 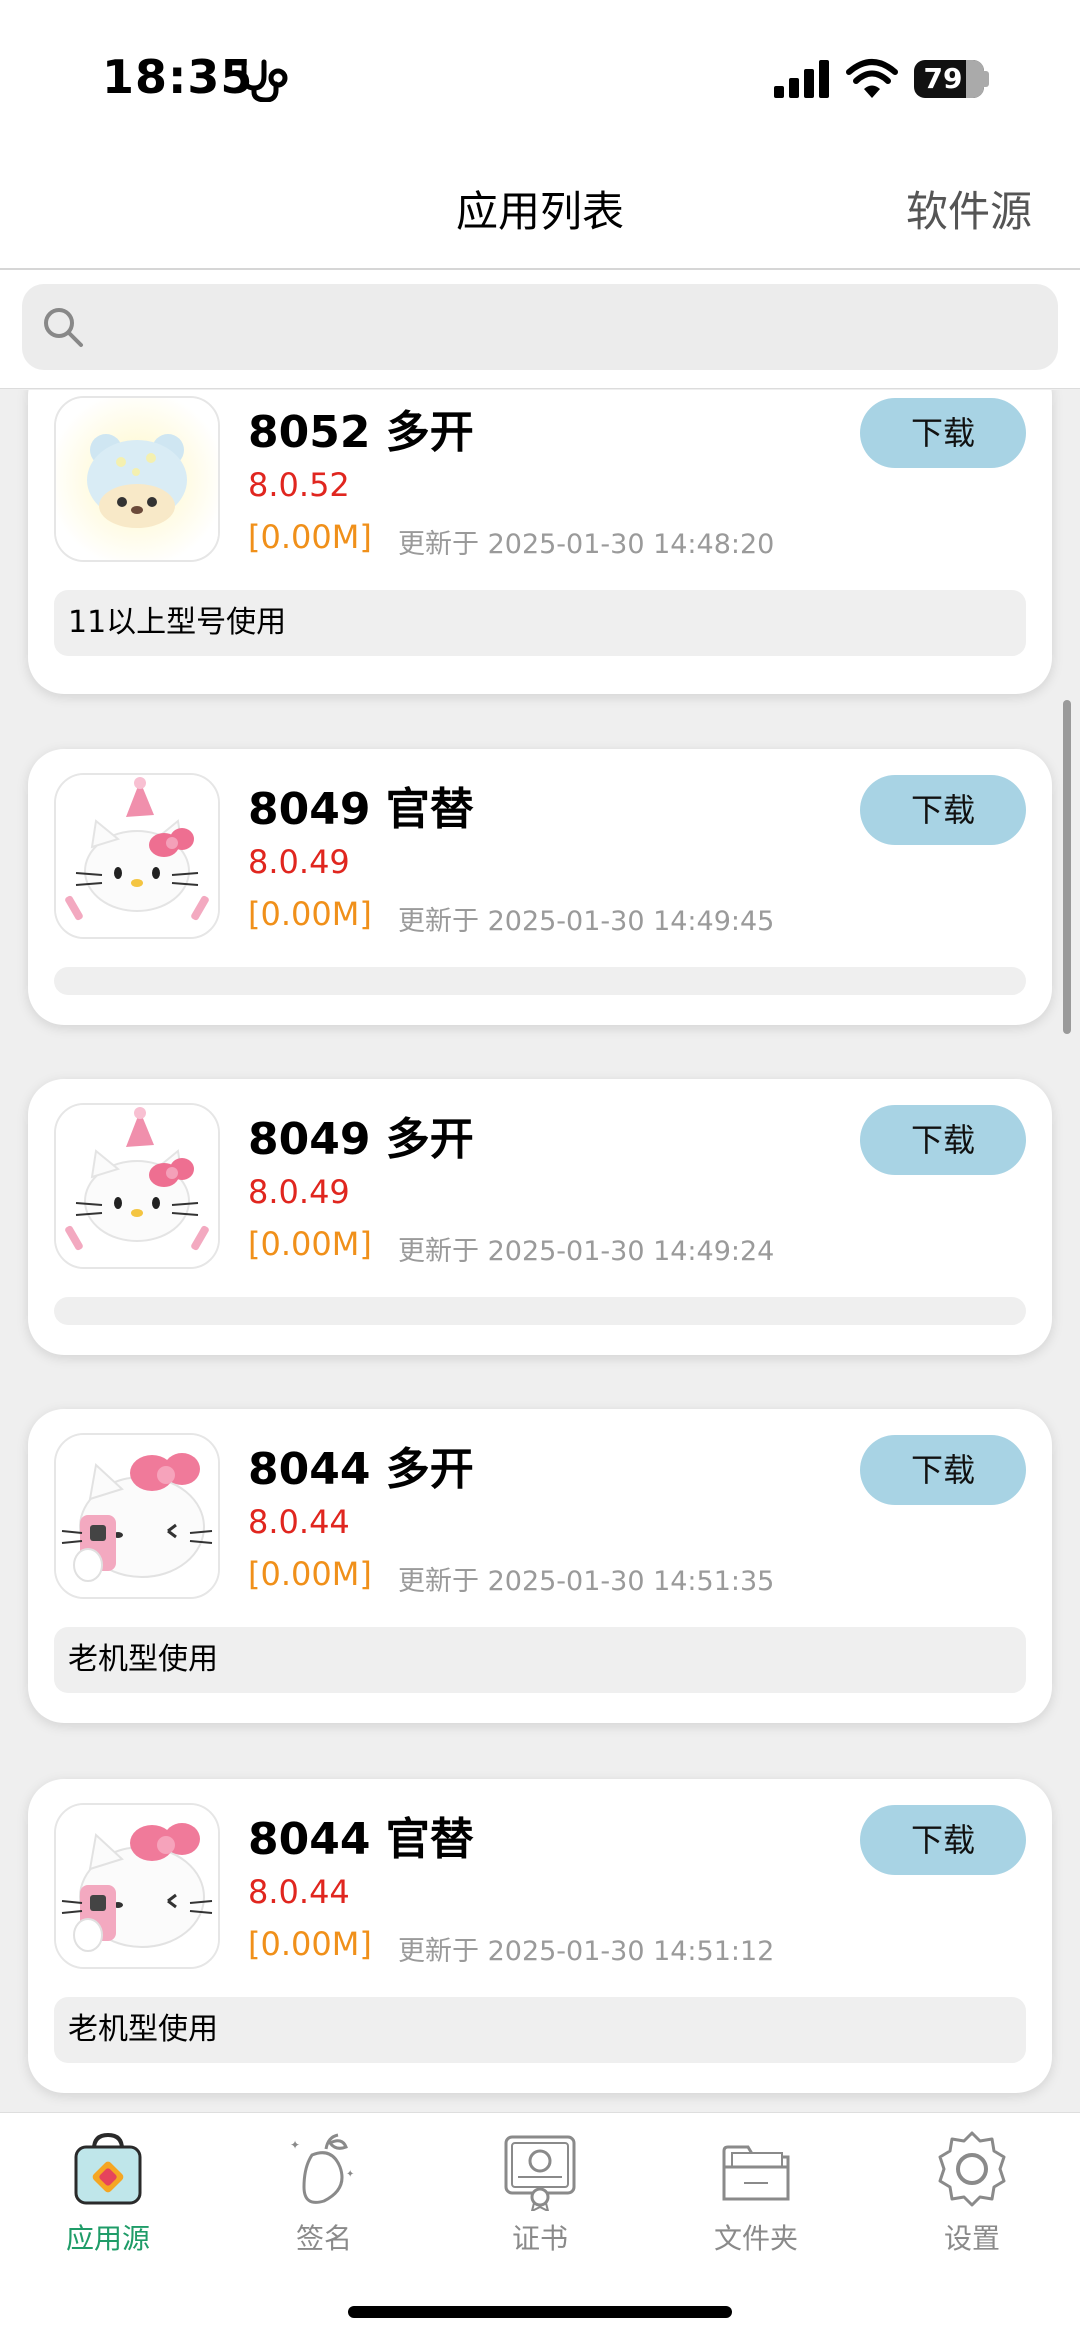 I want to click on app-update-time: 更新于 2025-01-30 14:48:20, so click(x=586, y=544).